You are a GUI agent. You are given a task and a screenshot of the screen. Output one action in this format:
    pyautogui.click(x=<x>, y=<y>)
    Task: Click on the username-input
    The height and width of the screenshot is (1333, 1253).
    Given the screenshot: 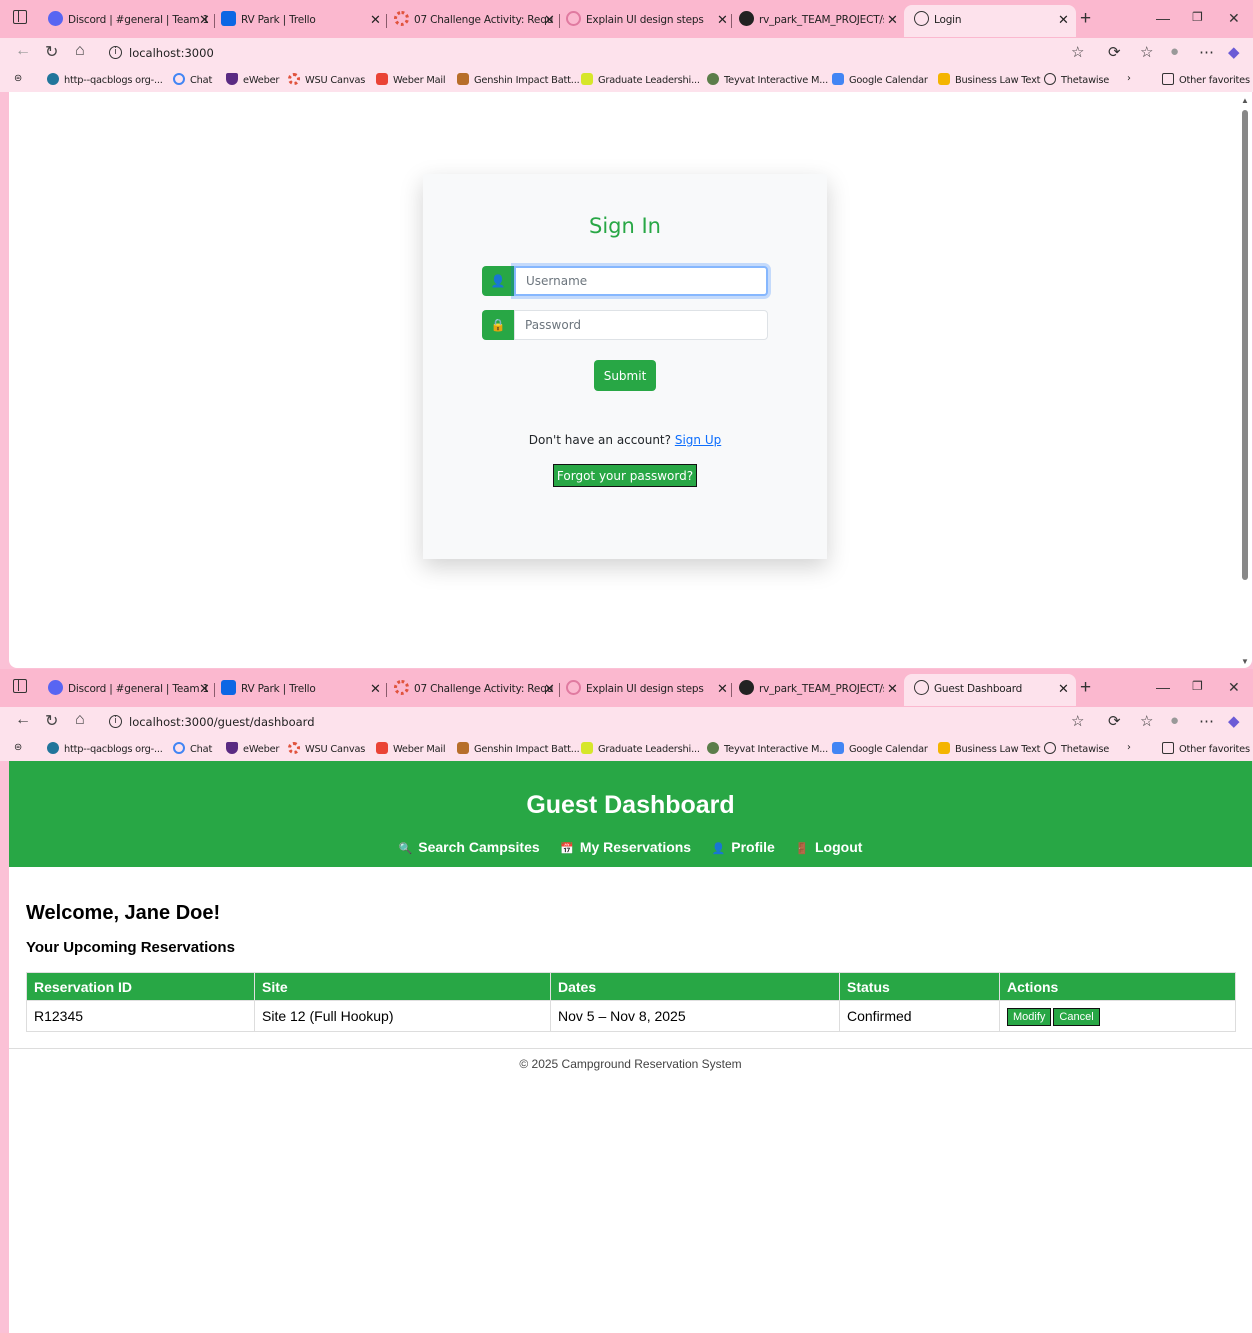 What is the action you would take?
    pyautogui.click(x=641, y=281)
    